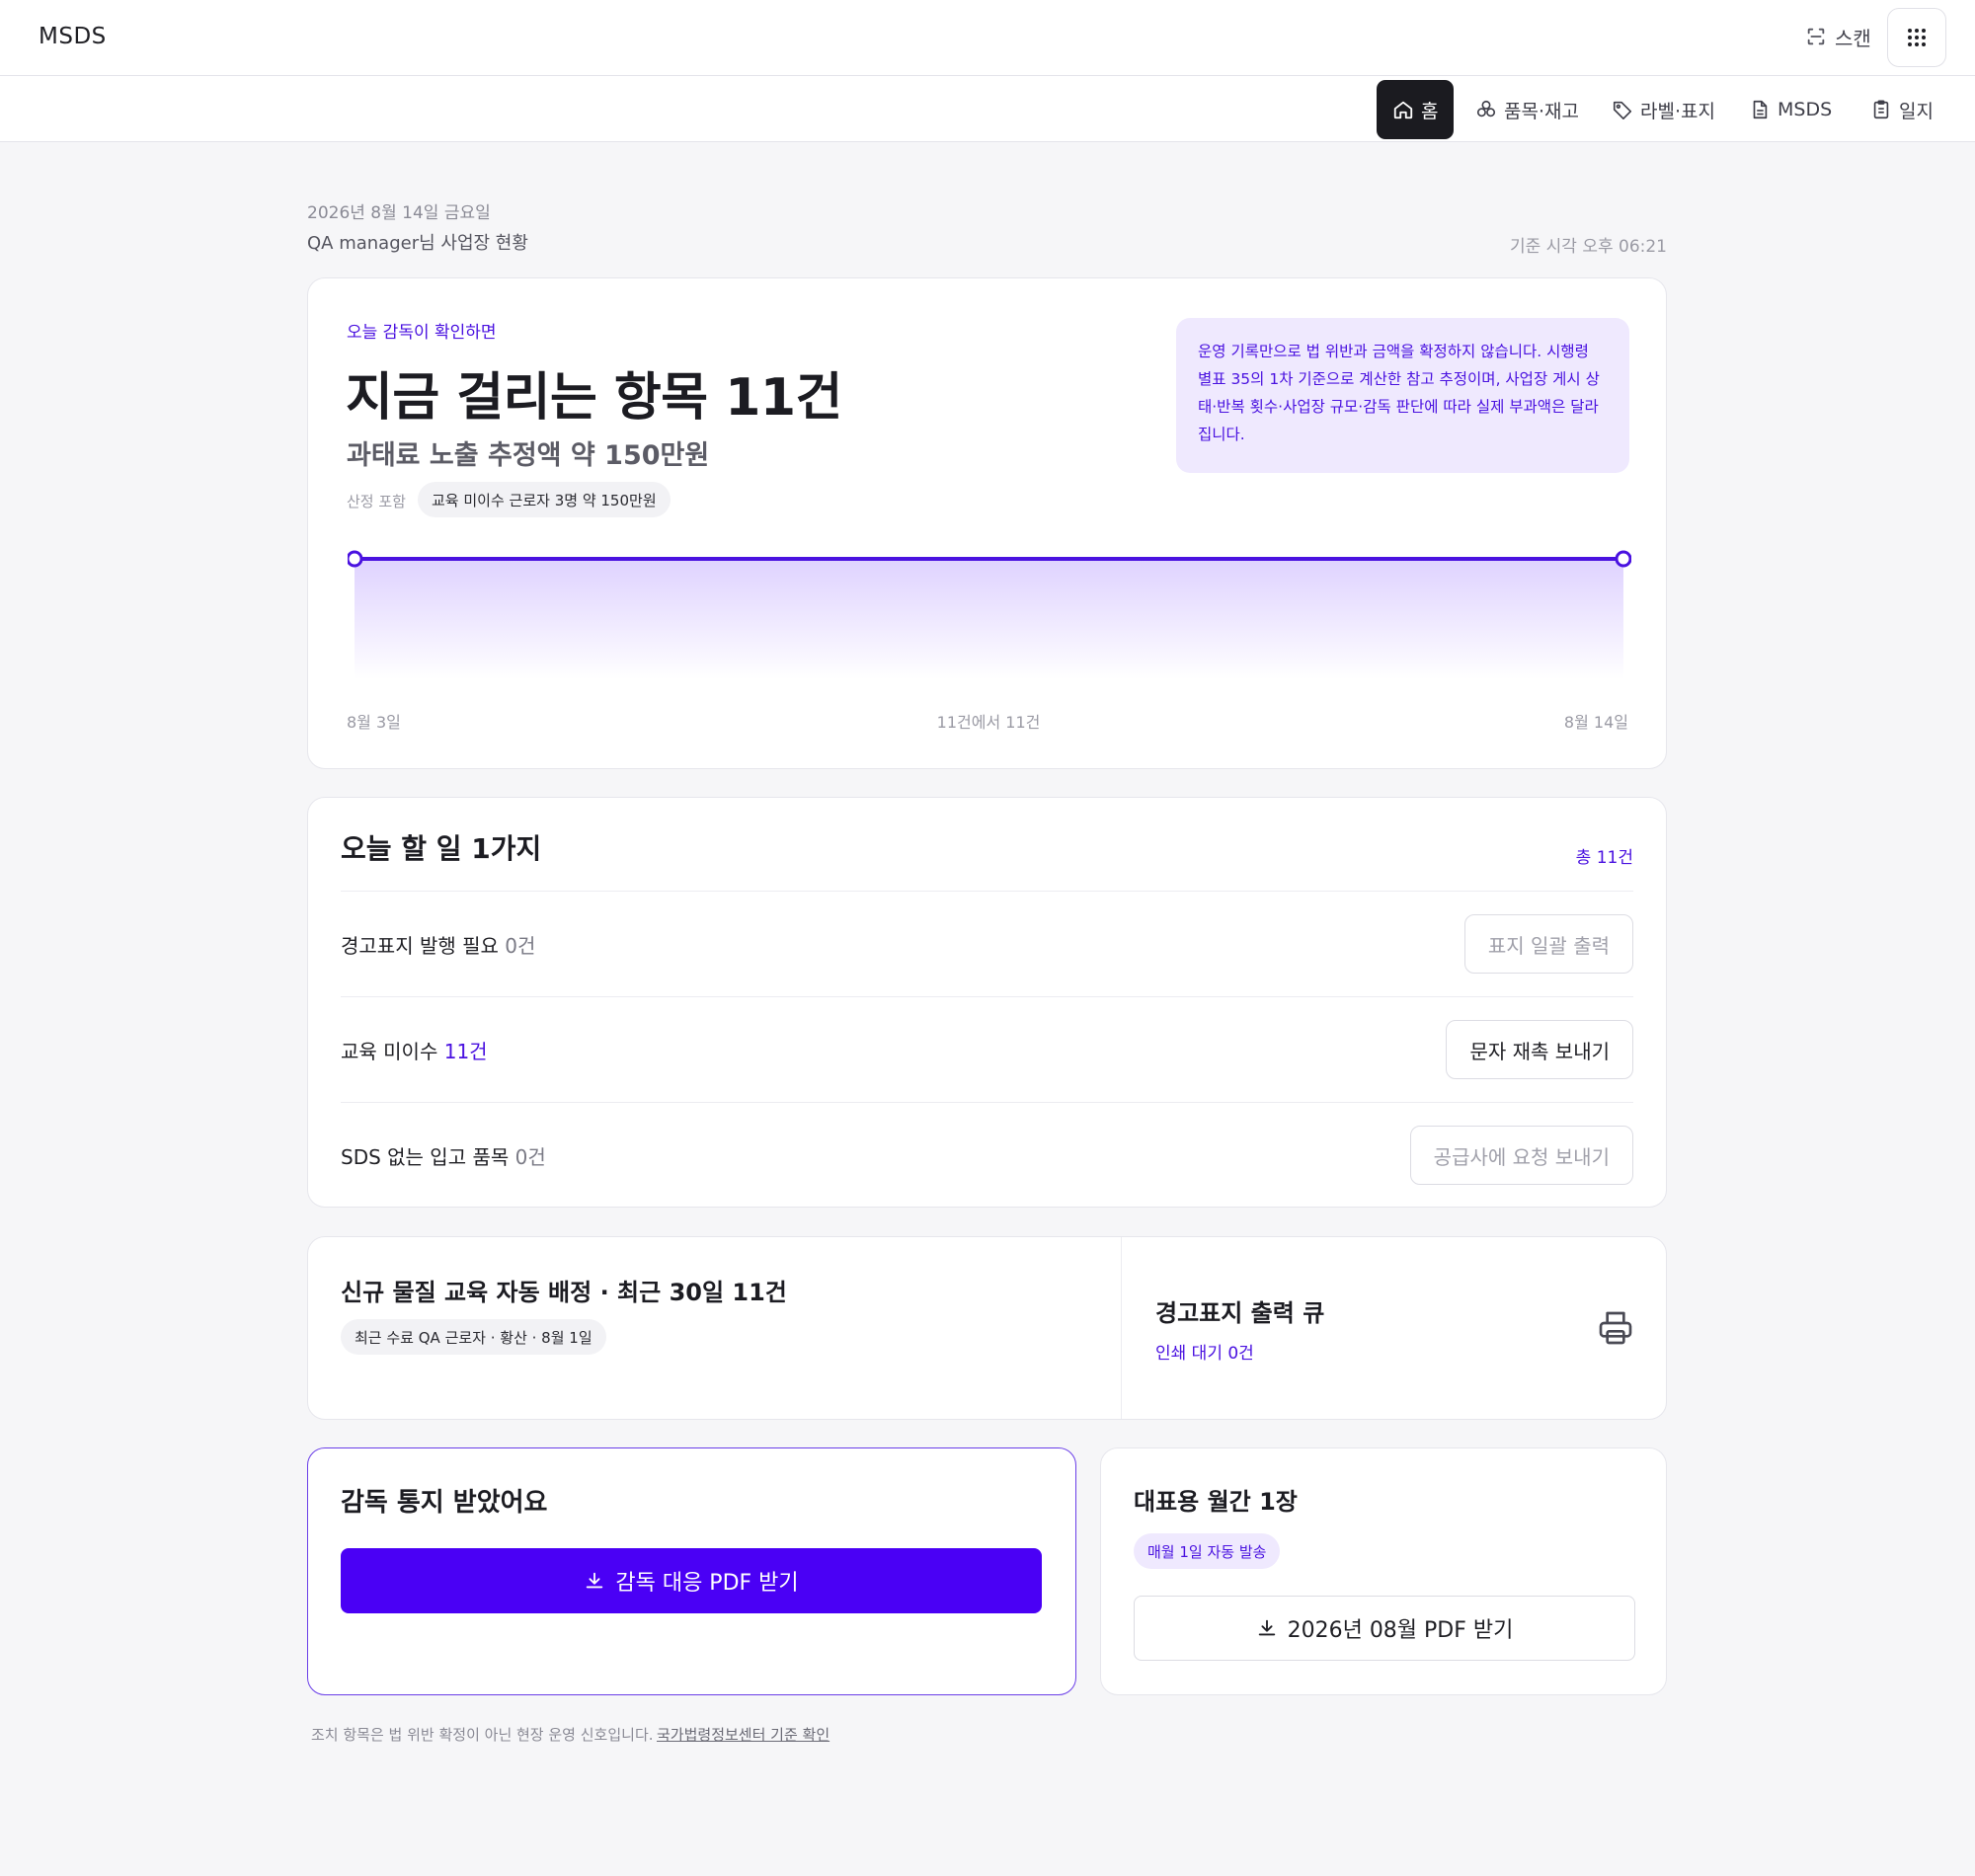 This screenshot has height=1876, width=1975. I want to click on hero-kicker: 오늘 감독이 확인하면, so click(422, 333).